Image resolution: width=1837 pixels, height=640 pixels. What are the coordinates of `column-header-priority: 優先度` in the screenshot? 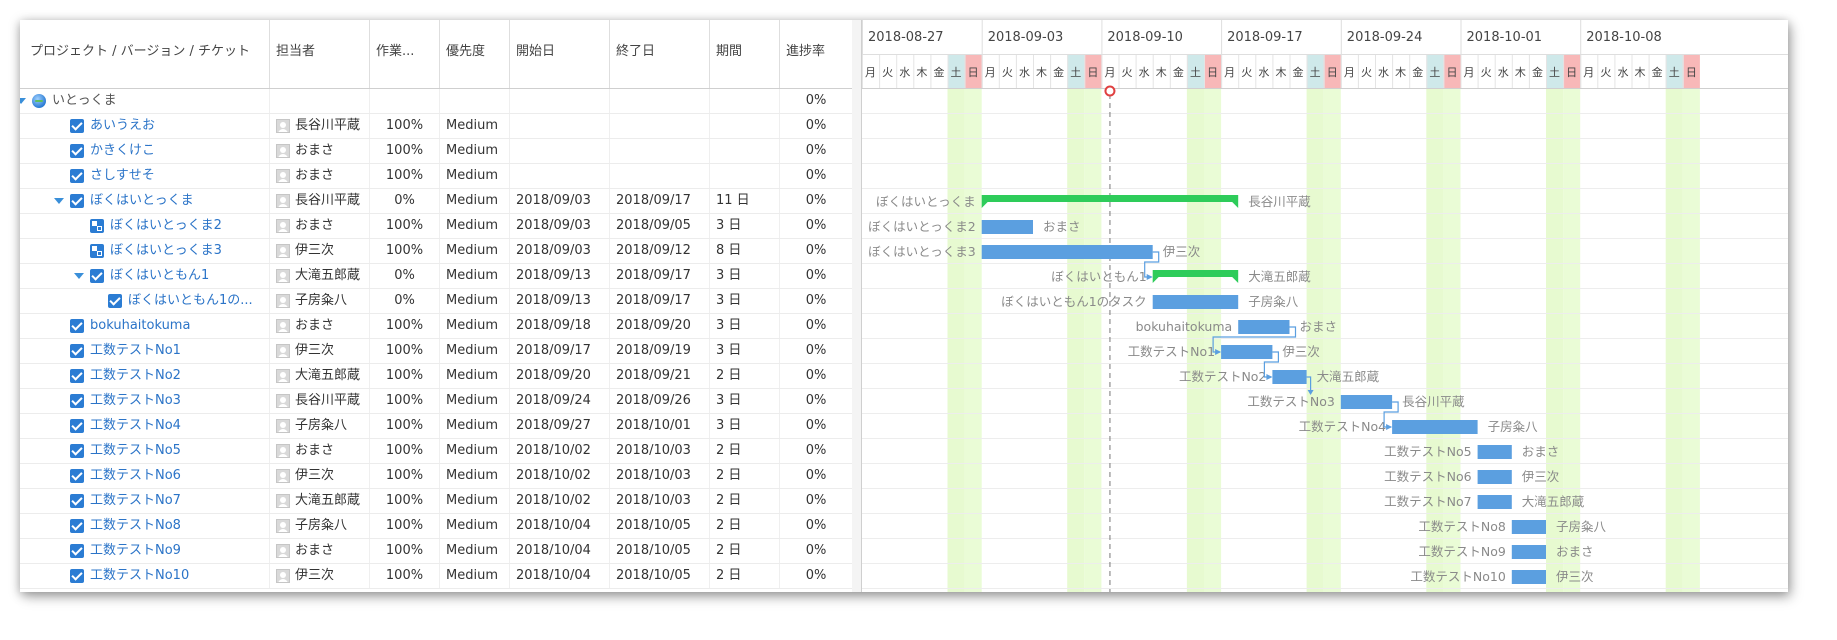 It's located at (475, 54).